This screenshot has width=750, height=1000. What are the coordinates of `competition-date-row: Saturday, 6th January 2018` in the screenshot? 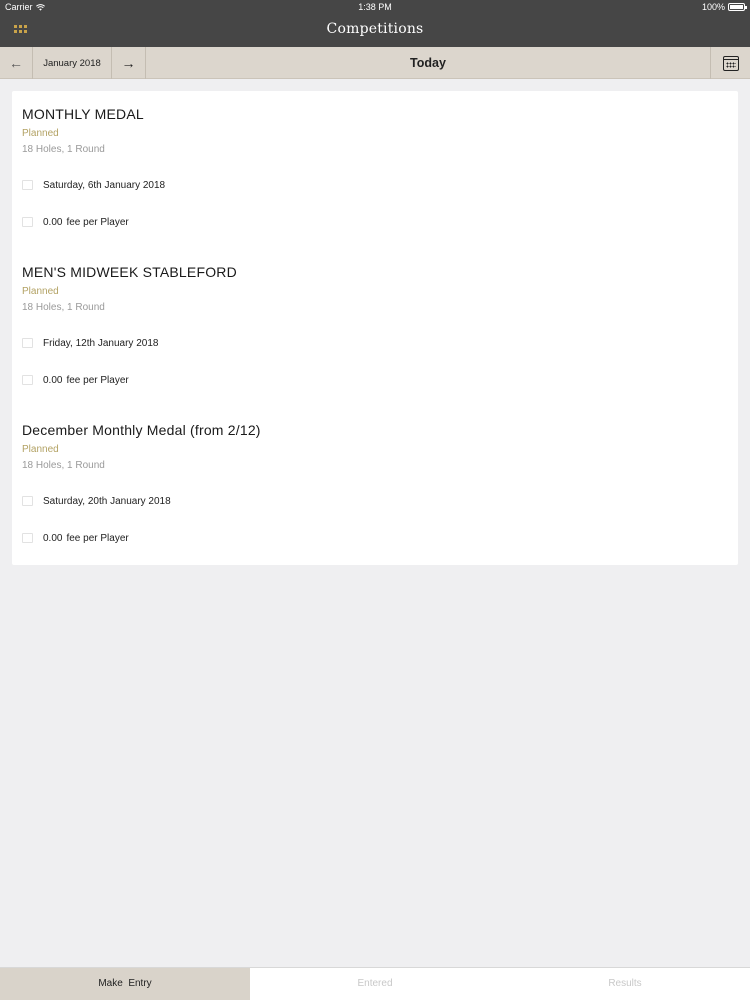 It's located at (372, 185).